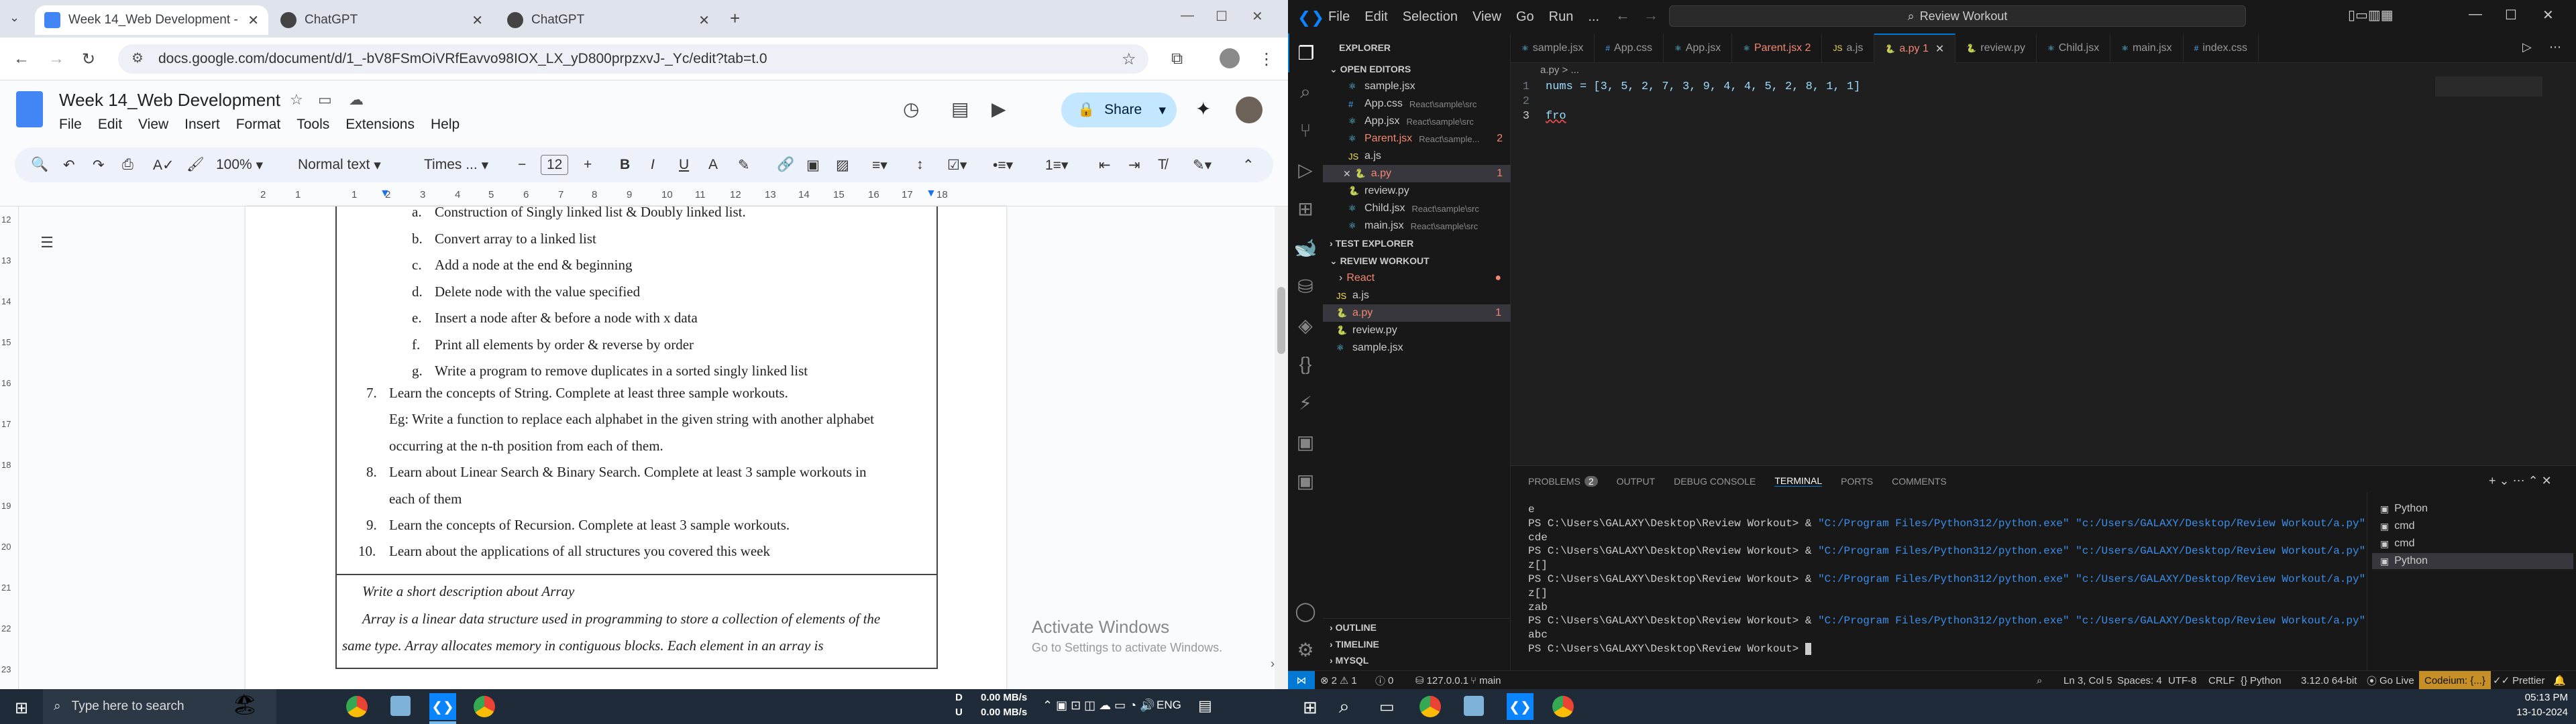 This screenshot has width=2576, height=724. What do you see at coordinates (1305, 441) in the screenshot?
I see `terminal-icon: ▣` at bounding box center [1305, 441].